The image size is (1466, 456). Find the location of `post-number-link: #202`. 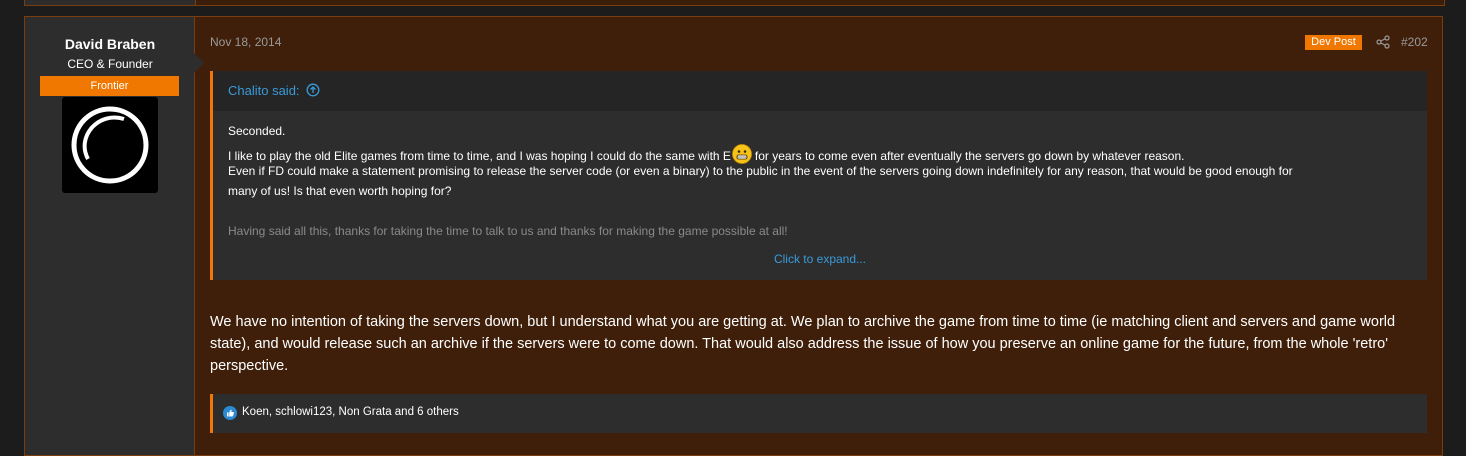

post-number-link: #202 is located at coordinates (1414, 42).